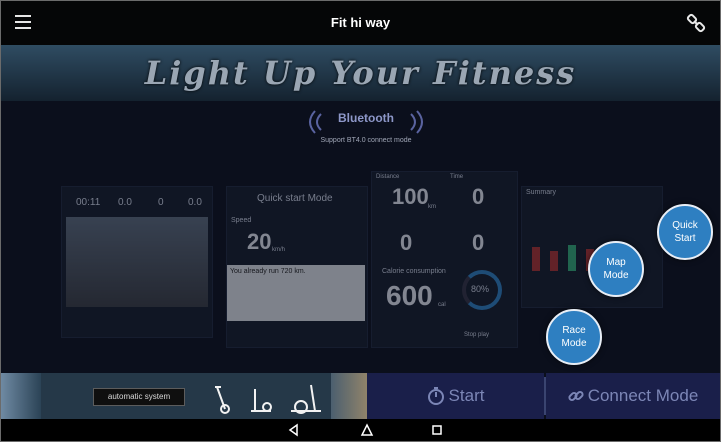 This screenshot has width=721, height=442. What do you see at coordinates (139, 397) in the screenshot?
I see `automatic-system-label: automatic system` at bounding box center [139, 397].